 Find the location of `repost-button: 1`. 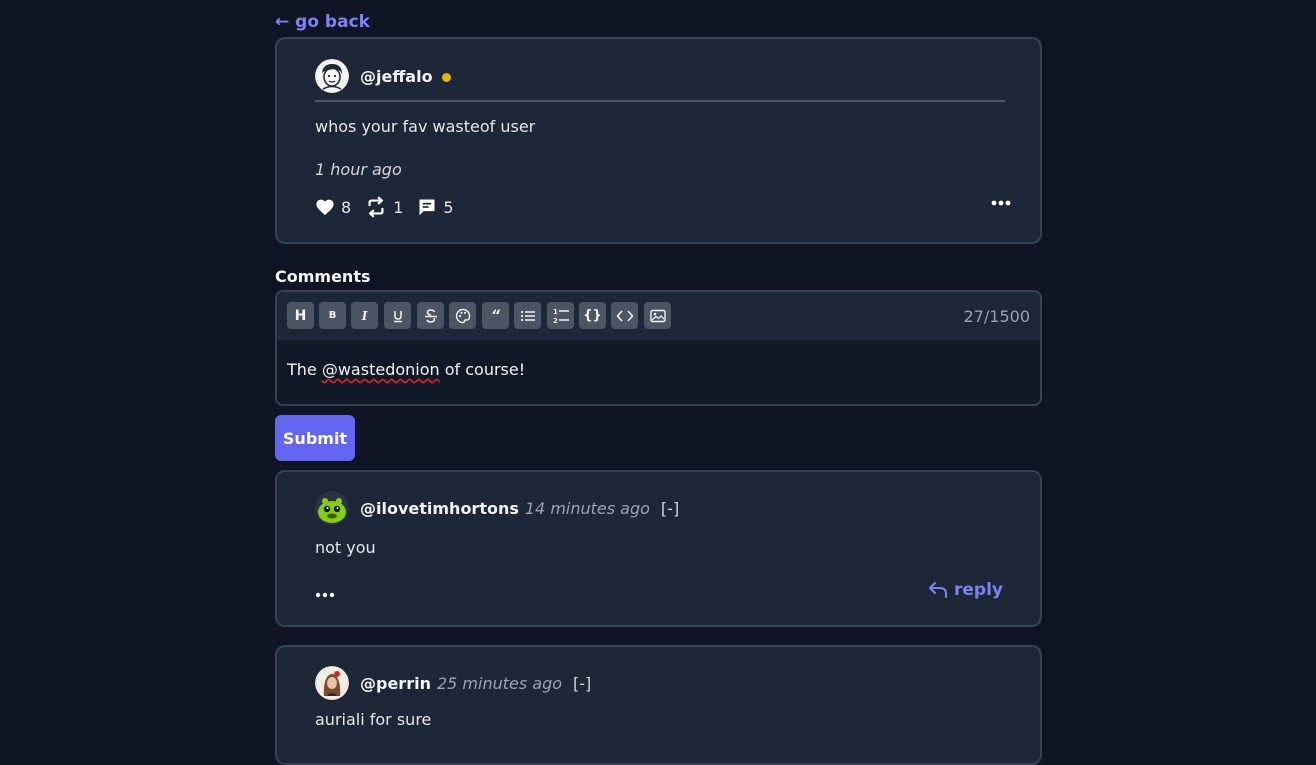

repost-button: 1 is located at coordinates (384, 207).